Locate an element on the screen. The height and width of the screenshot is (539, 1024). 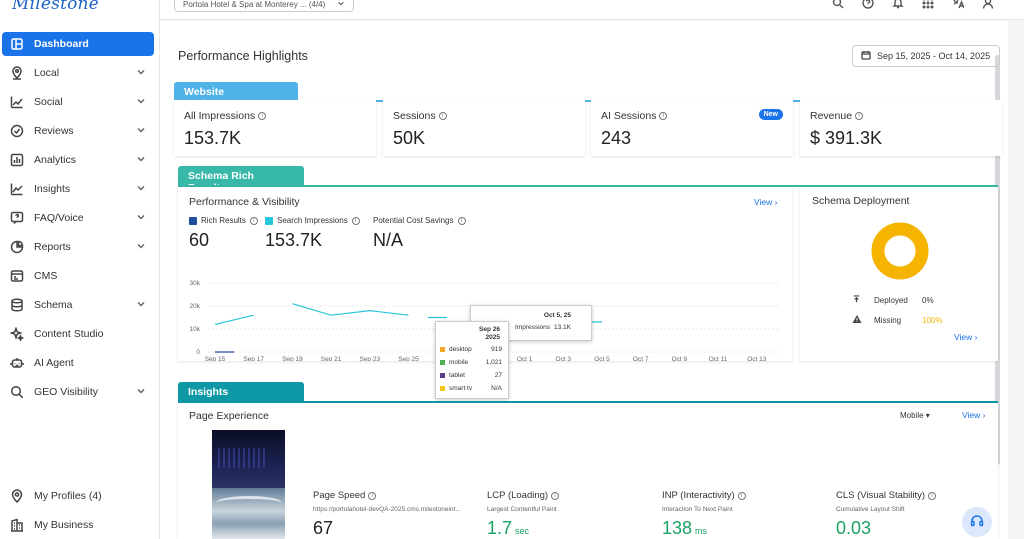
sidebar-item-label: Reviews is located at coordinates (54, 131).